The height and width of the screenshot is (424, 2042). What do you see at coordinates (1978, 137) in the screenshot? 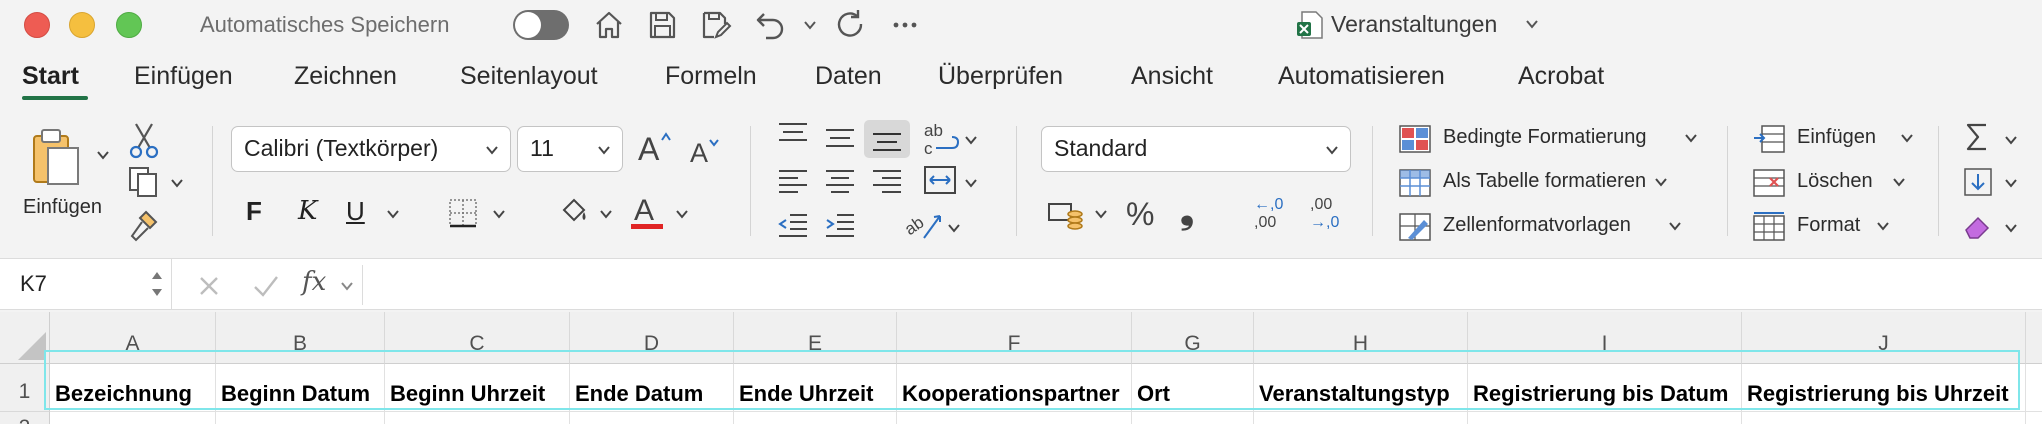
I see `autosum-icon` at bounding box center [1978, 137].